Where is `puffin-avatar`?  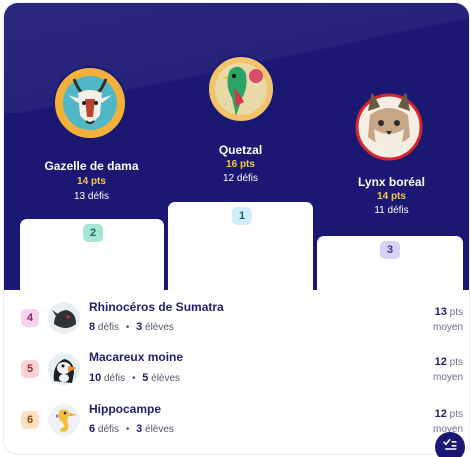 puffin-avatar is located at coordinates (64, 369).